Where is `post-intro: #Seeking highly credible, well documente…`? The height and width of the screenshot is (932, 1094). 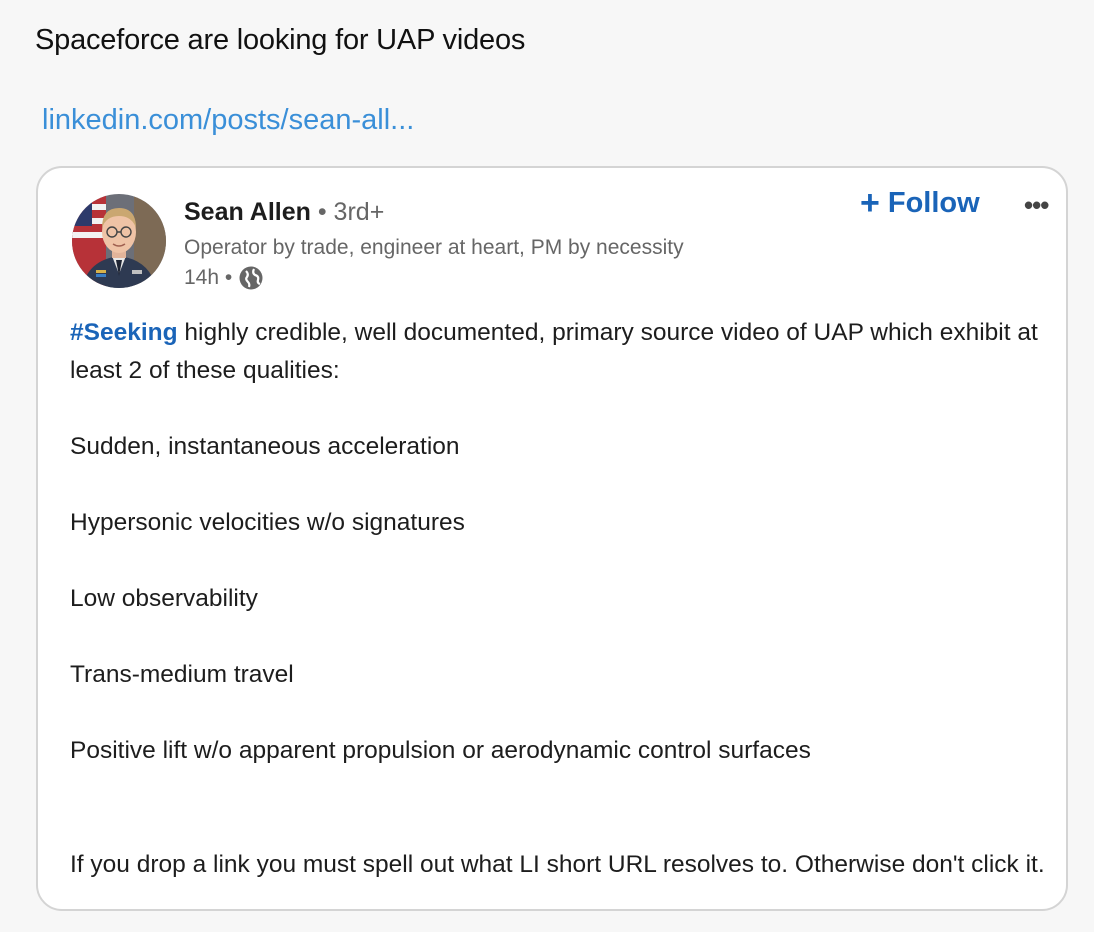 post-intro: #Seeking highly credible, well documente… is located at coordinates (560, 352).